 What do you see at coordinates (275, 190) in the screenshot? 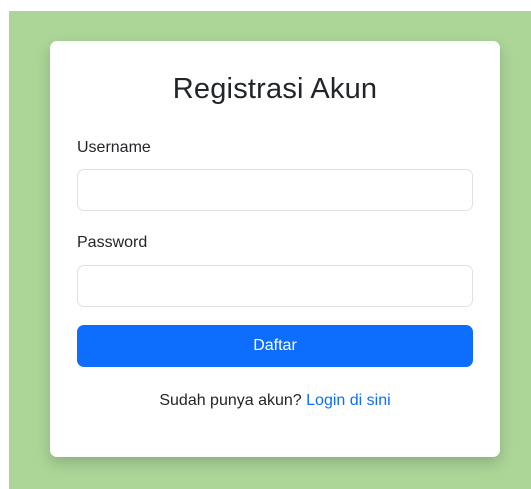
I see `username-input` at bounding box center [275, 190].